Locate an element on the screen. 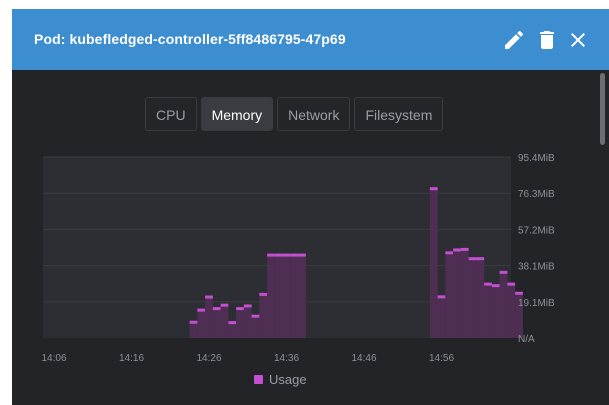  x-tick-label: 14:46 is located at coordinates (363, 358).